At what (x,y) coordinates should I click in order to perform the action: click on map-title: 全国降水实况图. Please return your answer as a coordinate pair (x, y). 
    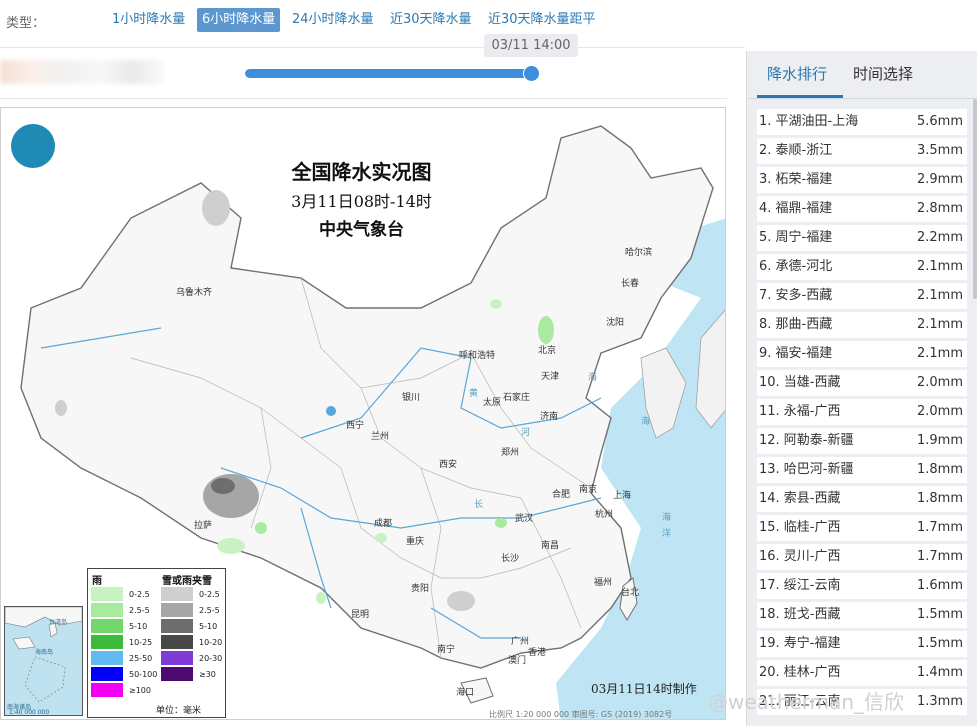
    Looking at the image, I should click on (361, 172).